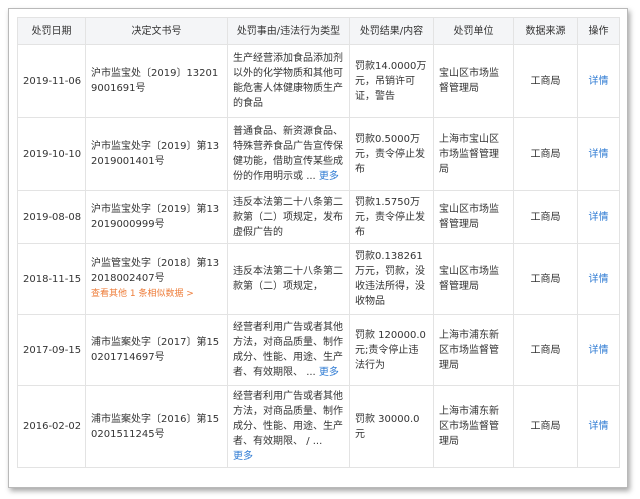  I want to click on cell-result: 罚款0.138261万元，罚款，没收违法所得，没收物品, so click(391, 279).